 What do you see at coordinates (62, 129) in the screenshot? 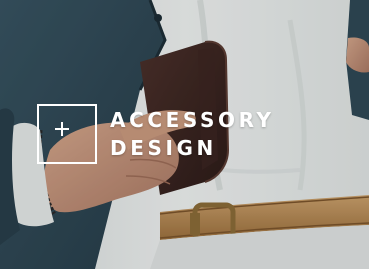
I see `plus-icon` at bounding box center [62, 129].